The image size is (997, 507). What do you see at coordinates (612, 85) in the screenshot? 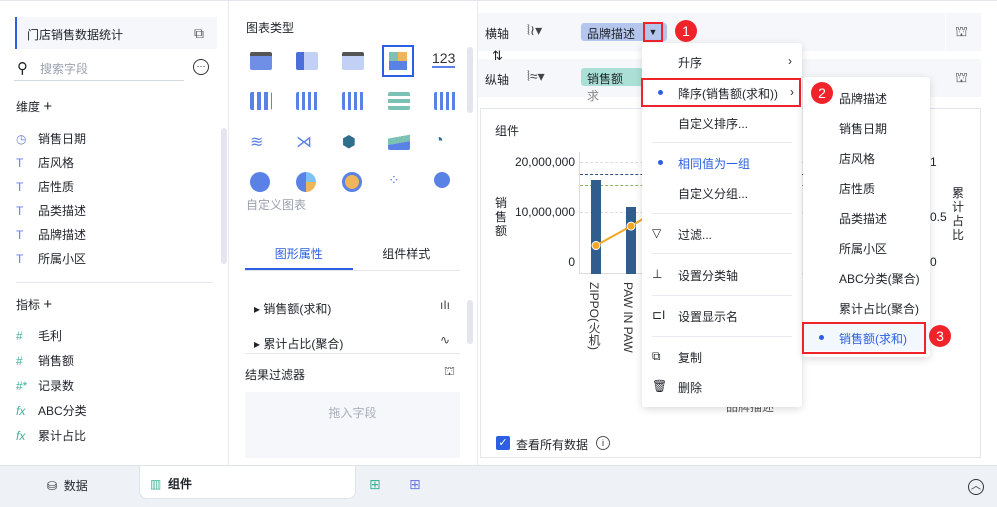
I see `y-field-pill: 销售额 求` at bounding box center [612, 85].